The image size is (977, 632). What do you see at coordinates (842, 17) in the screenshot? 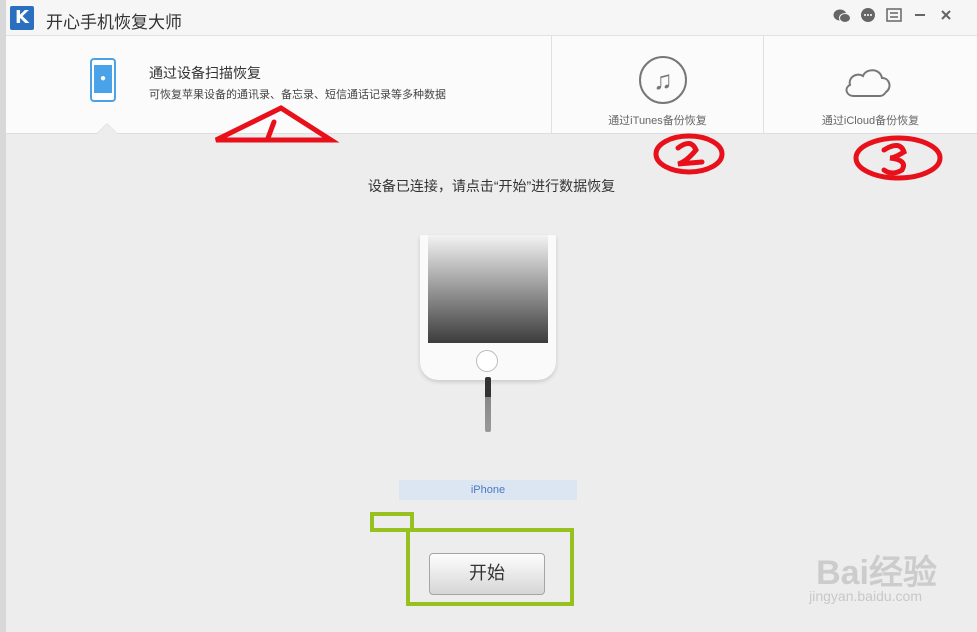
I see `wechat-icon` at bounding box center [842, 17].